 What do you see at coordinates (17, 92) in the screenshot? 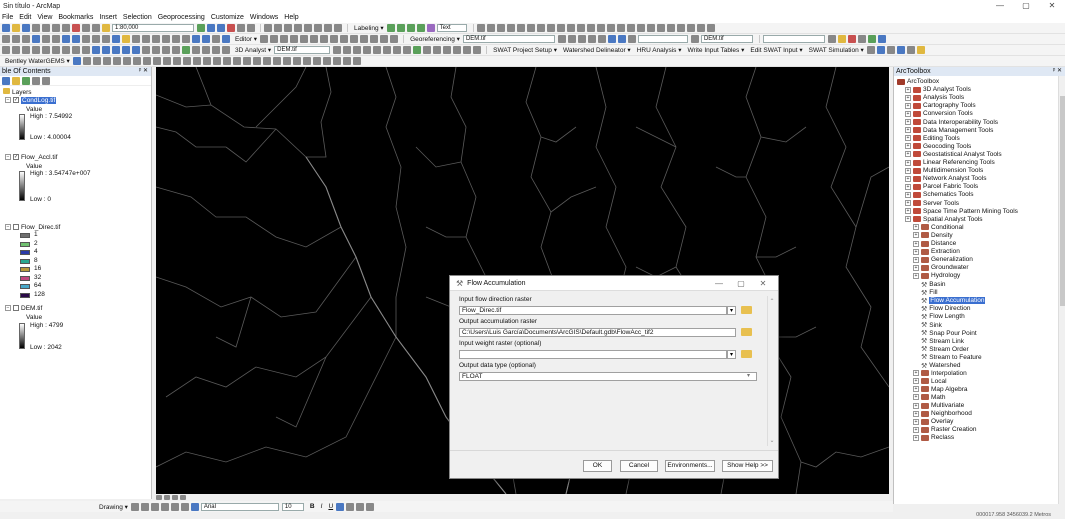
I see `layers-group: Layers` at bounding box center [17, 92].